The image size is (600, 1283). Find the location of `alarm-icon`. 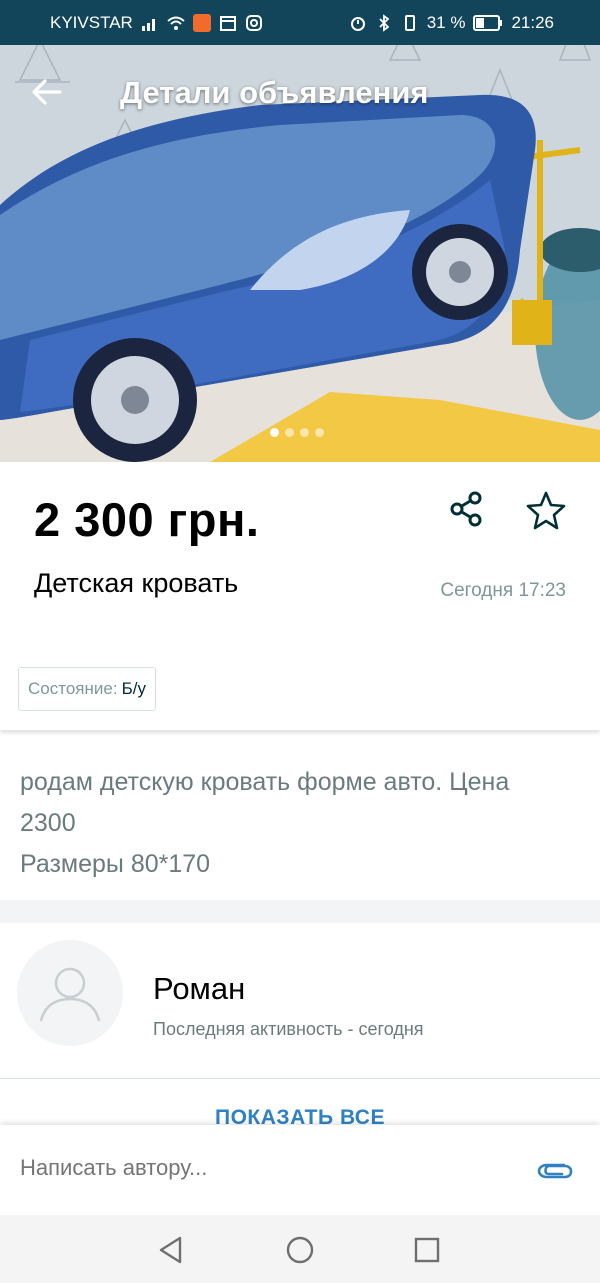

alarm-icon is located at coordinates (357, 24).